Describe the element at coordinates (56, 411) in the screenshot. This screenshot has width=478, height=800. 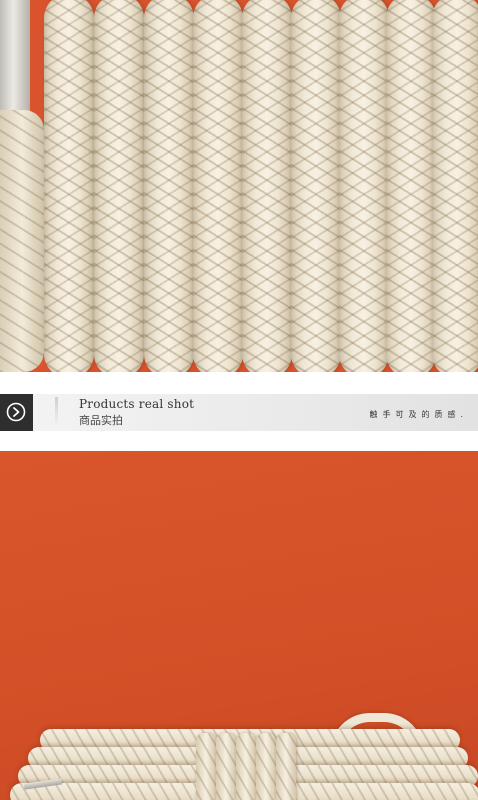
I see `banner-divider` at that location.